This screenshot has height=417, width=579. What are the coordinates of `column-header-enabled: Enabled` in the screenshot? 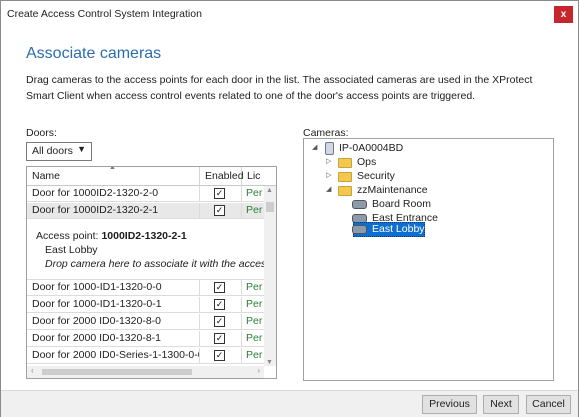 It's located at (222, 176).